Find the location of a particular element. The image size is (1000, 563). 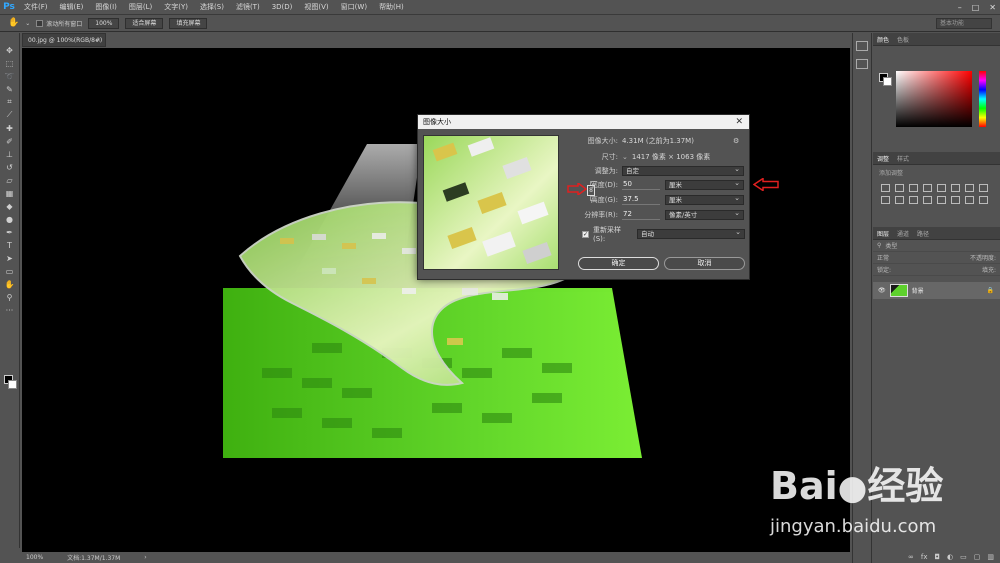

hue-saturation-icon is located at coordinates (969, 188).